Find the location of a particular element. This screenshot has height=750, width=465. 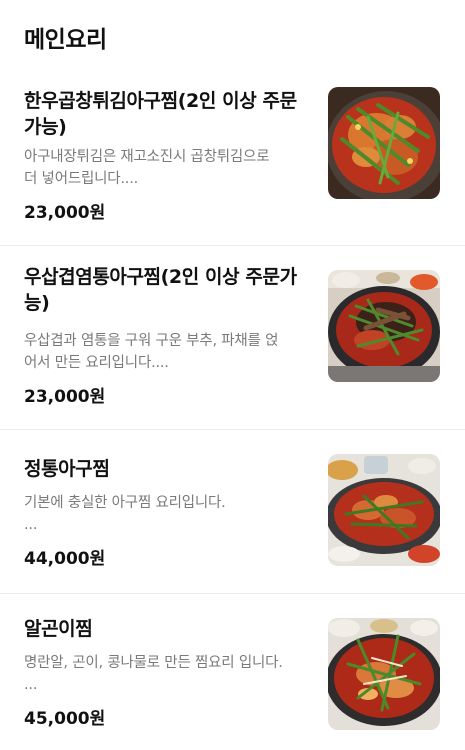

traditional-braised-monkfish-photo is located at coordinates (384, 510).